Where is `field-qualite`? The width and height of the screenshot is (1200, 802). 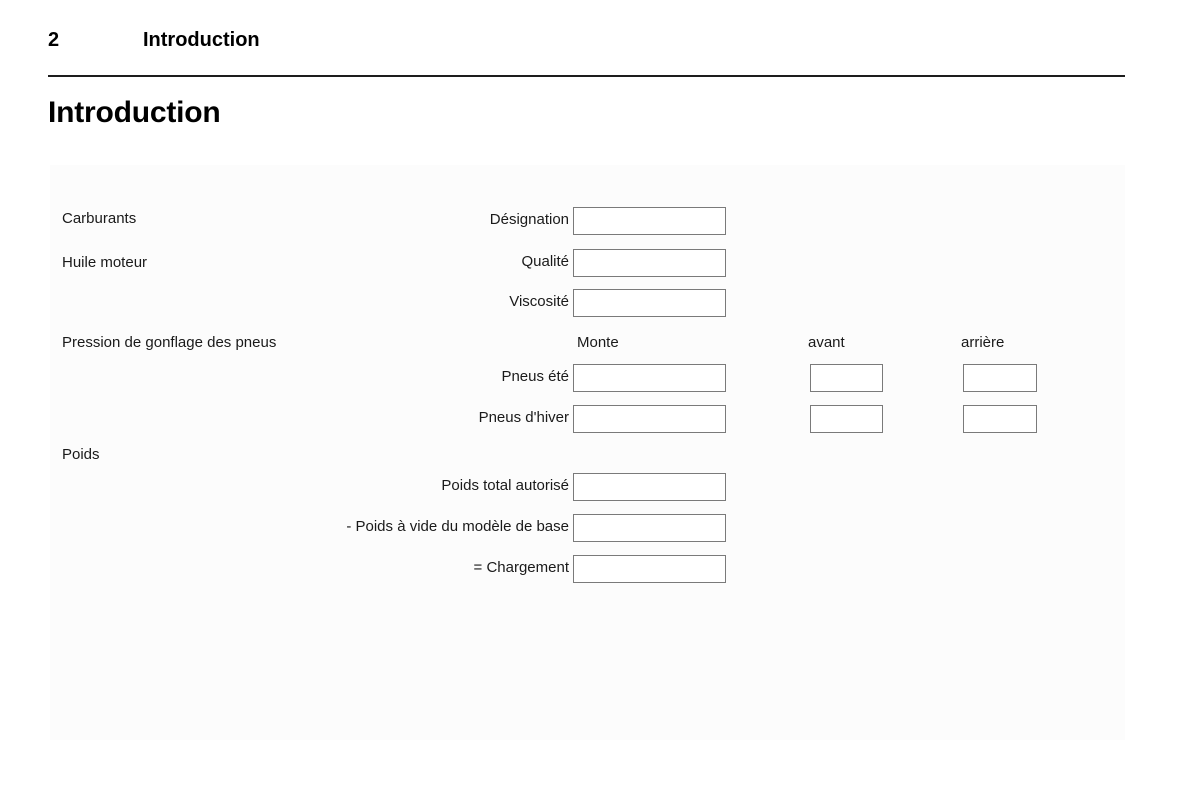 field-qualite is located at coordinates (649, 263).